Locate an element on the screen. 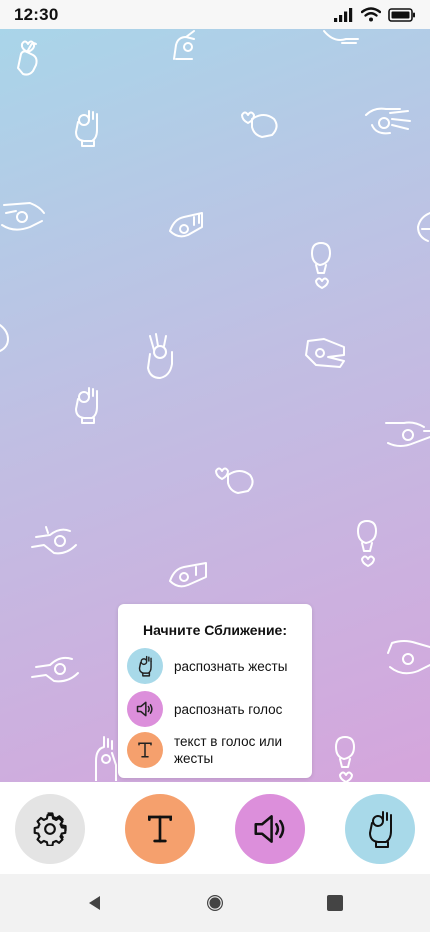 The width and height of the screenshot is (430, 932). home-icon is located at coordinates (215, 903).